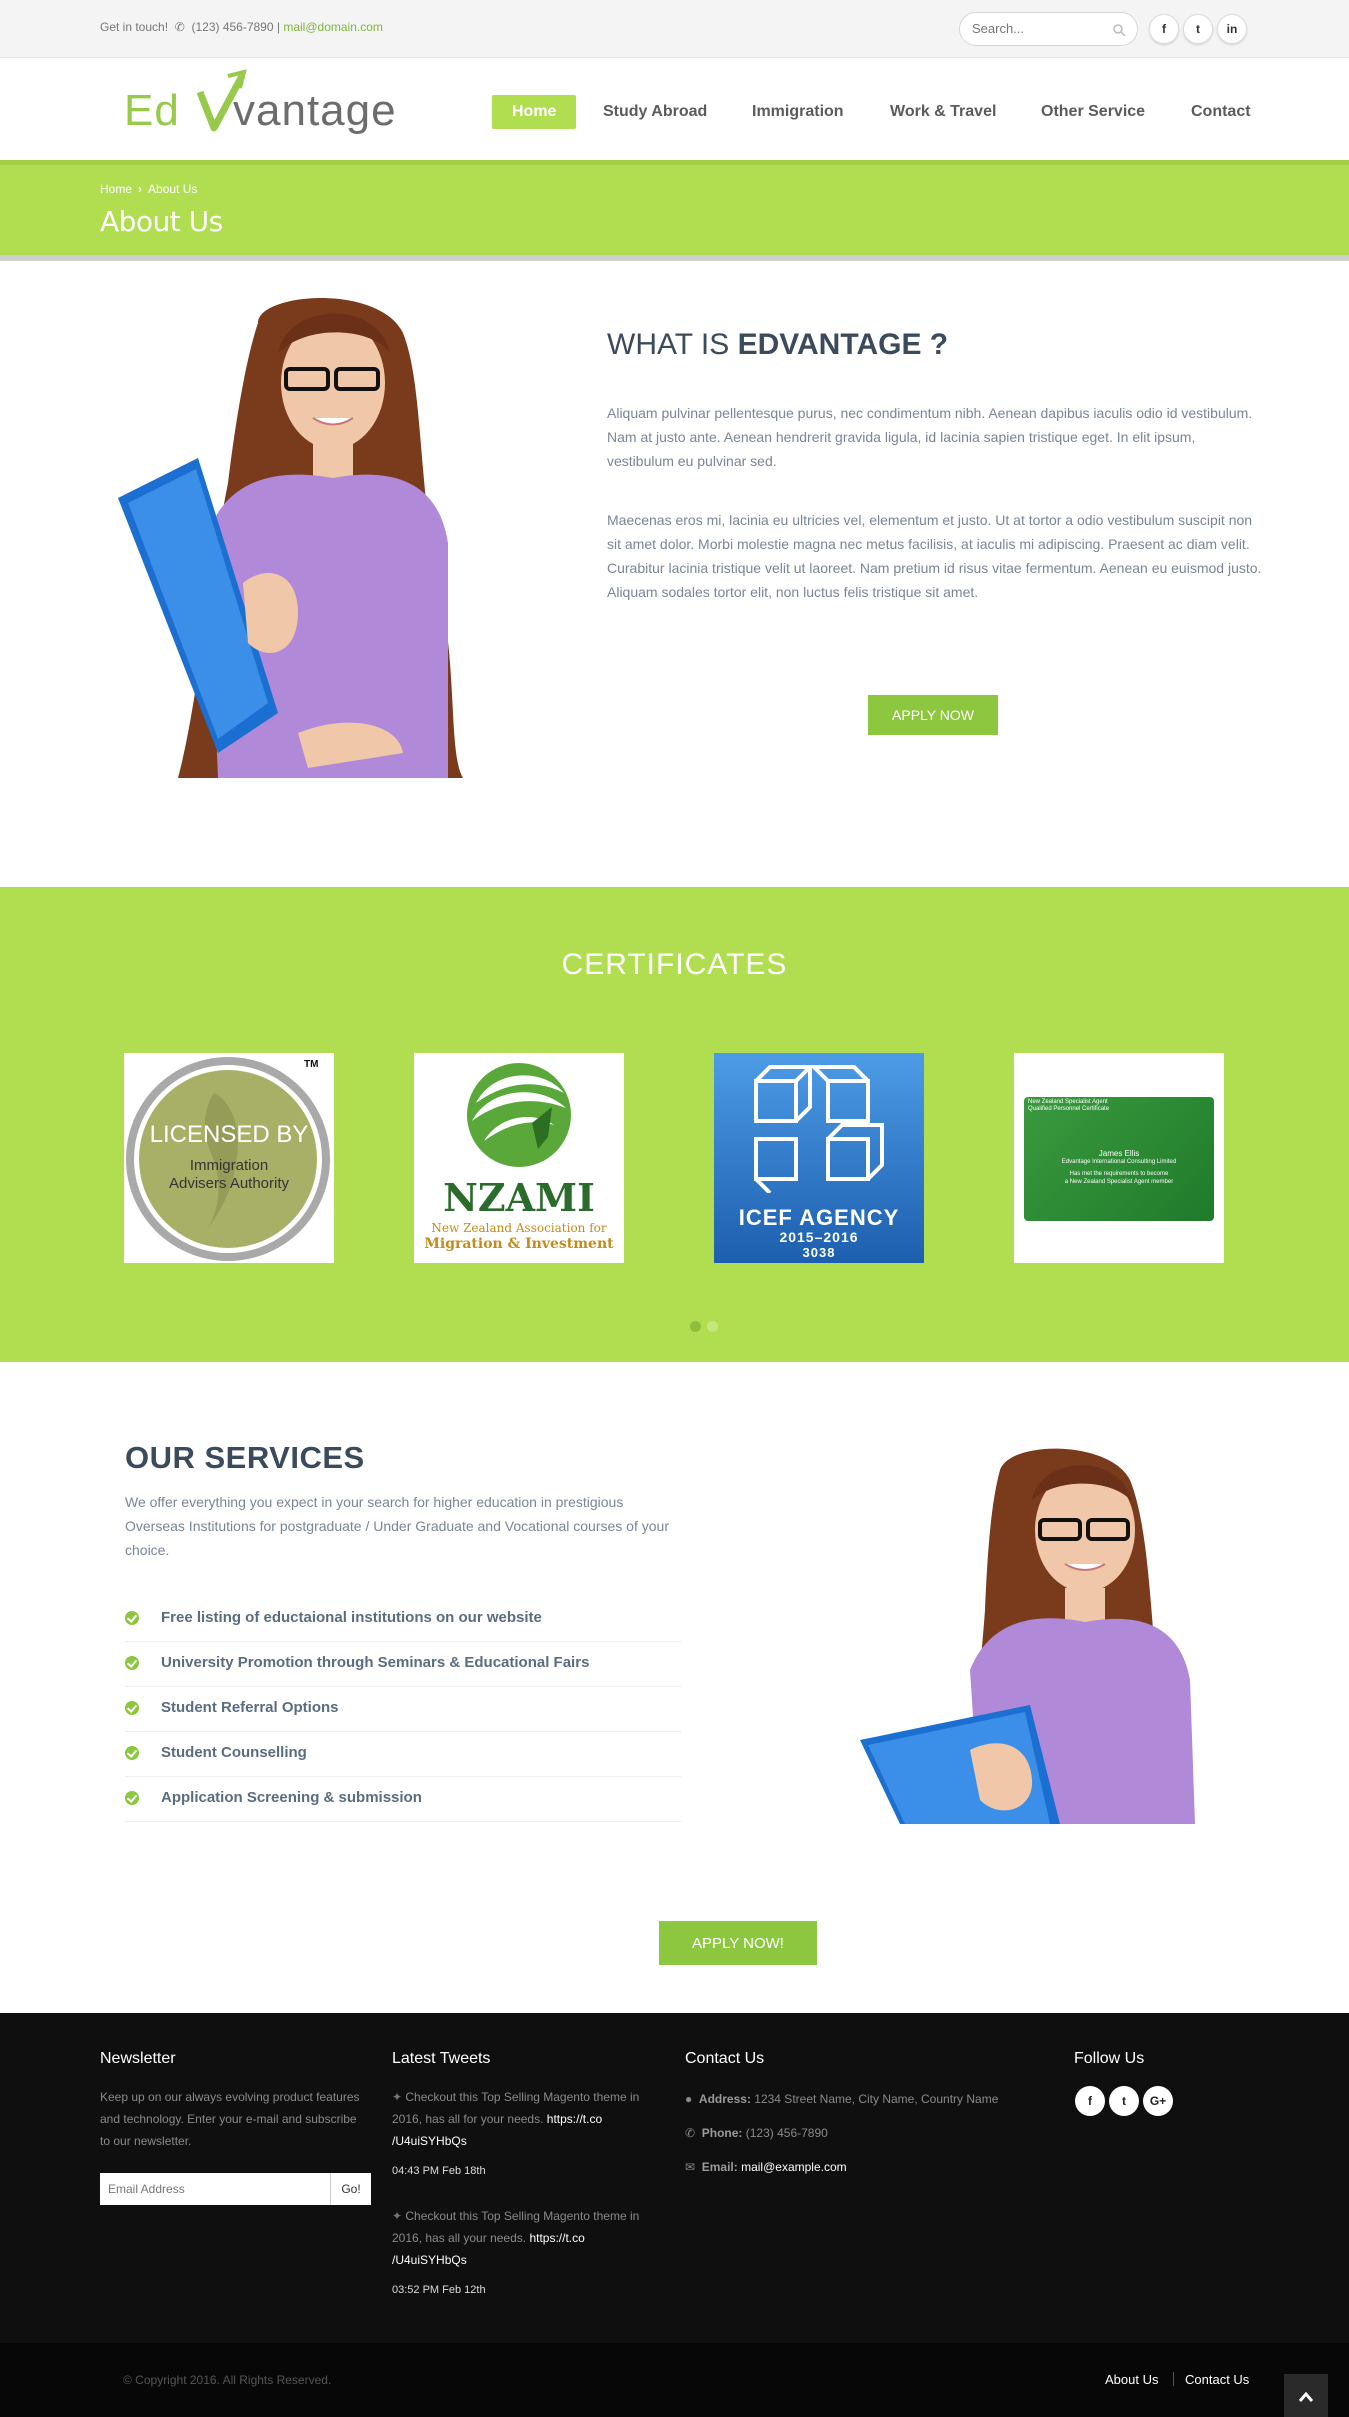 Image resolution: width=1349 pixels, height=2417 pixels. Describe the element at coordinates (655, 112) in the screenshot. I see `nav-study-abroad: Study Abroad` at that location.